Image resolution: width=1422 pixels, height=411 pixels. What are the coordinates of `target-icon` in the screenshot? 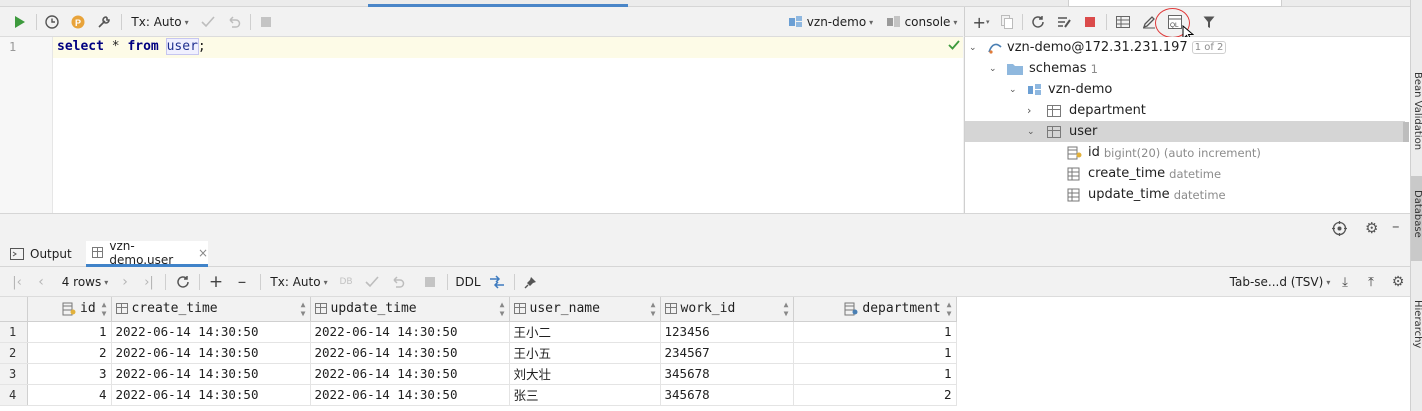 It's located at (1339, 228).